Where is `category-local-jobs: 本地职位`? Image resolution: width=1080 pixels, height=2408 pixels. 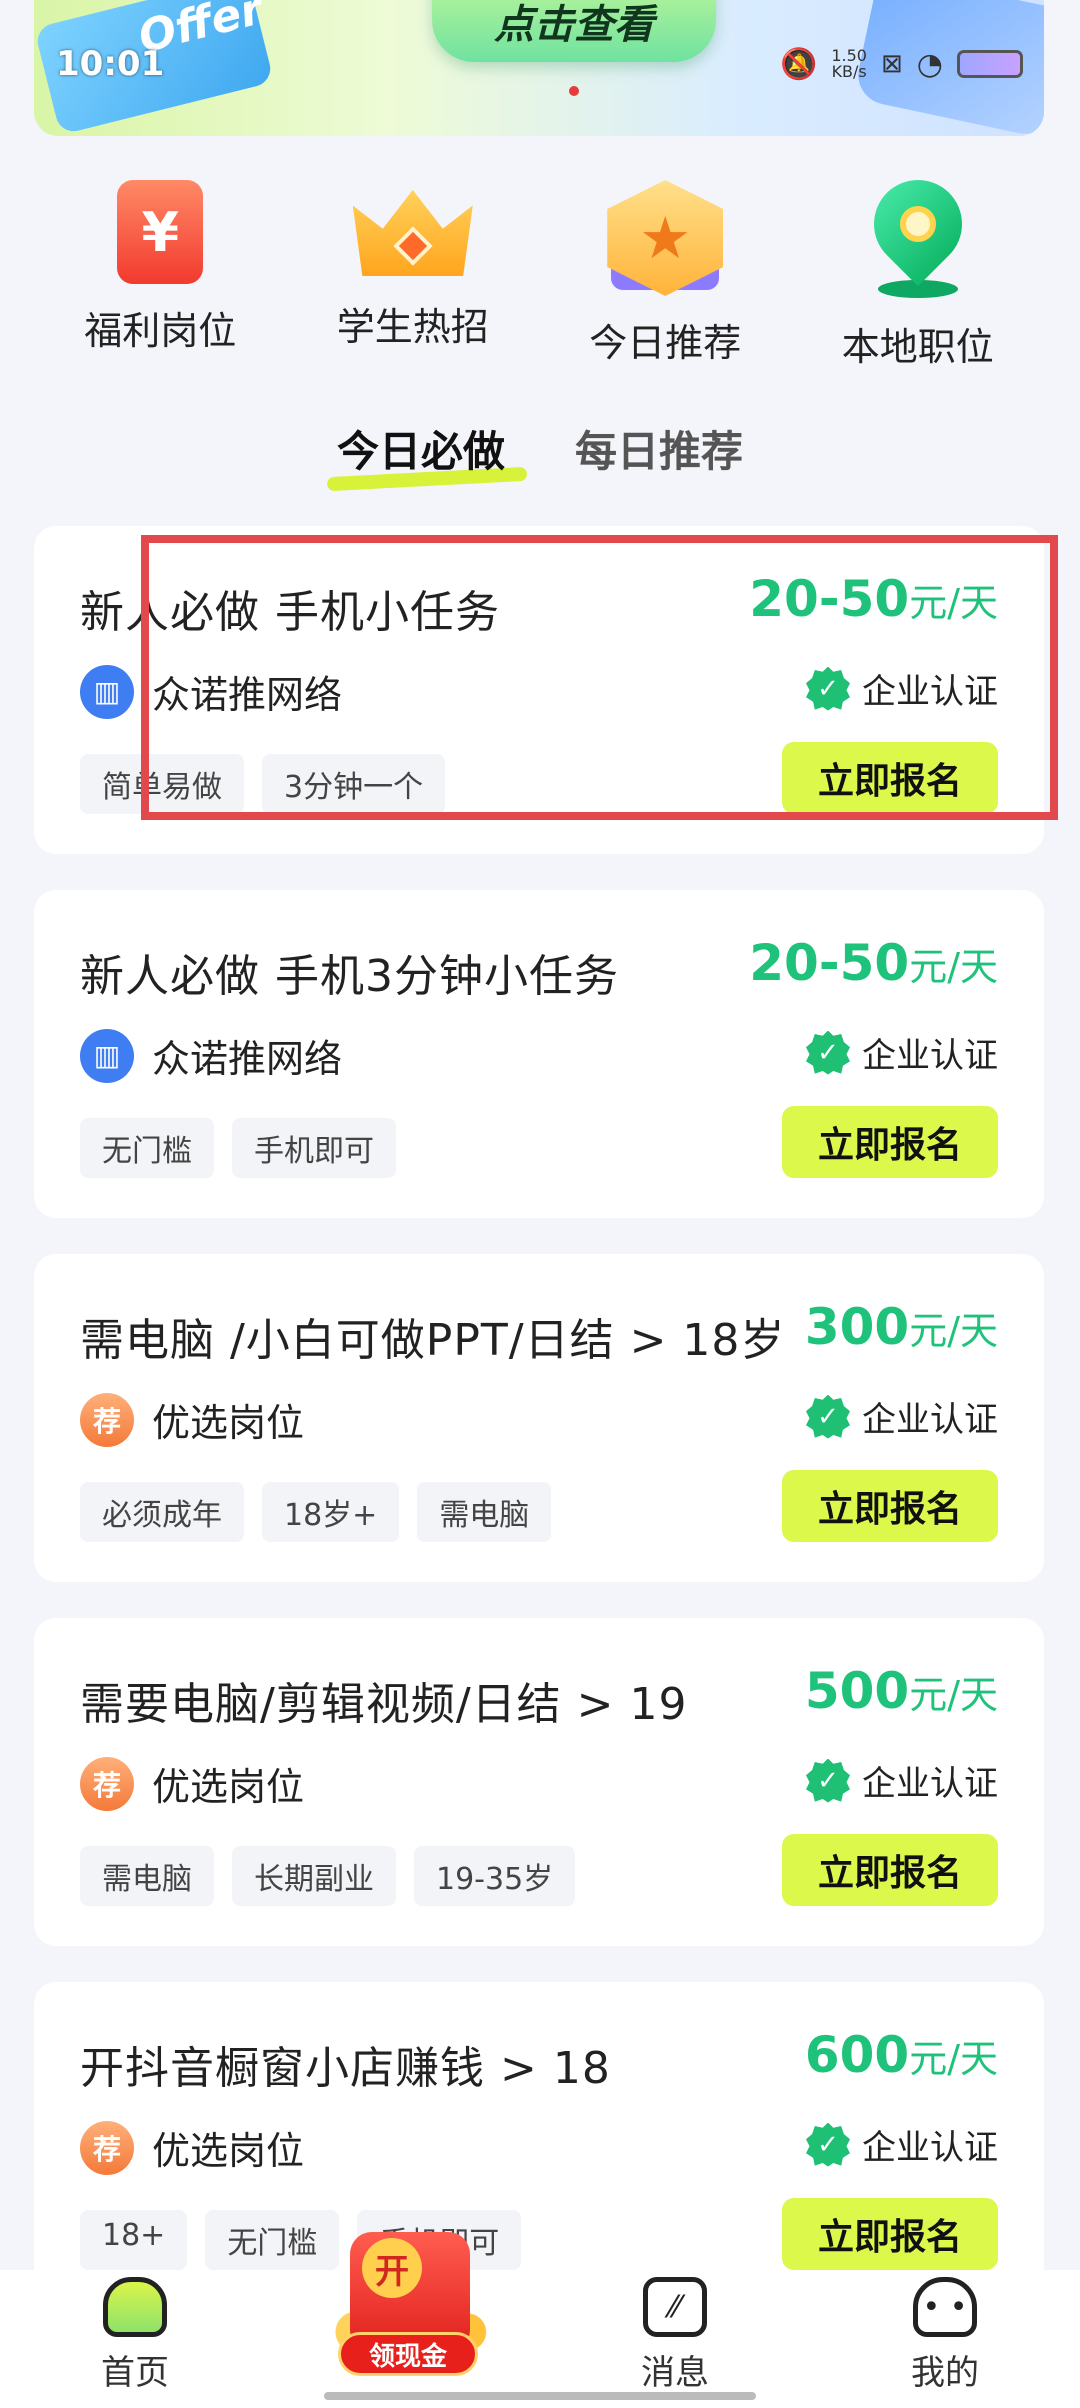
category-local-jobs: 本地职位 is located at coordinates (918, 270).